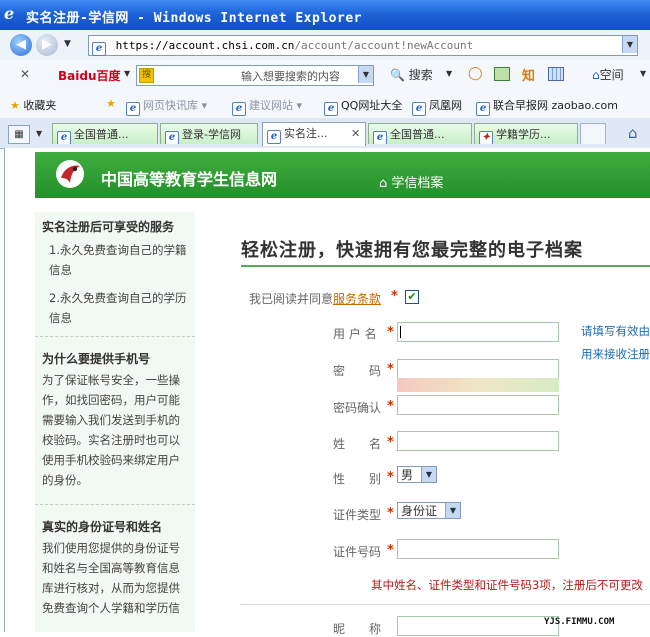  I want to click on name-label: 姓 名, so click(357, 444).